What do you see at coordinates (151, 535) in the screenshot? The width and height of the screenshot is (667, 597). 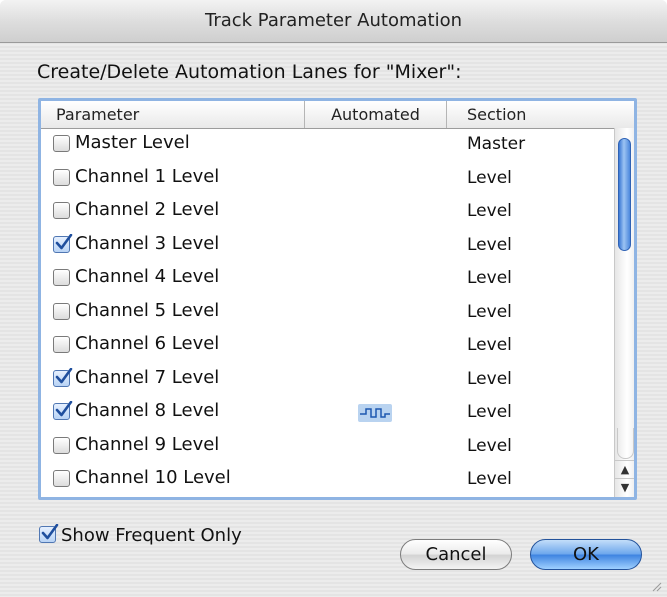 I see `show-frequent-label: Show Frequent Only` at bounding box center [151, 535].